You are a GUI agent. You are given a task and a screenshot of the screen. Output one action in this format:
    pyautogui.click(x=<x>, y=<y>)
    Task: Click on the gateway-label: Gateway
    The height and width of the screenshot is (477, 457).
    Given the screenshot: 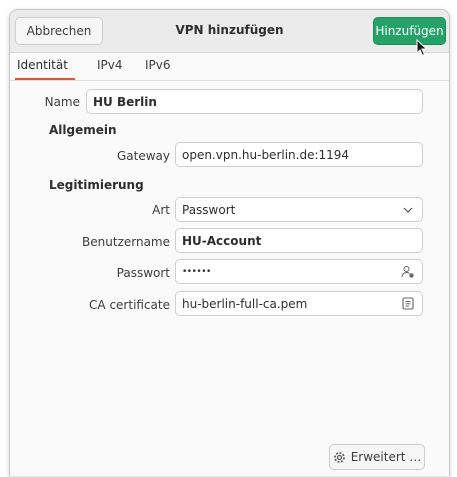 What is the action you would take?
    pyautogui.click(x=143, y=156)
    